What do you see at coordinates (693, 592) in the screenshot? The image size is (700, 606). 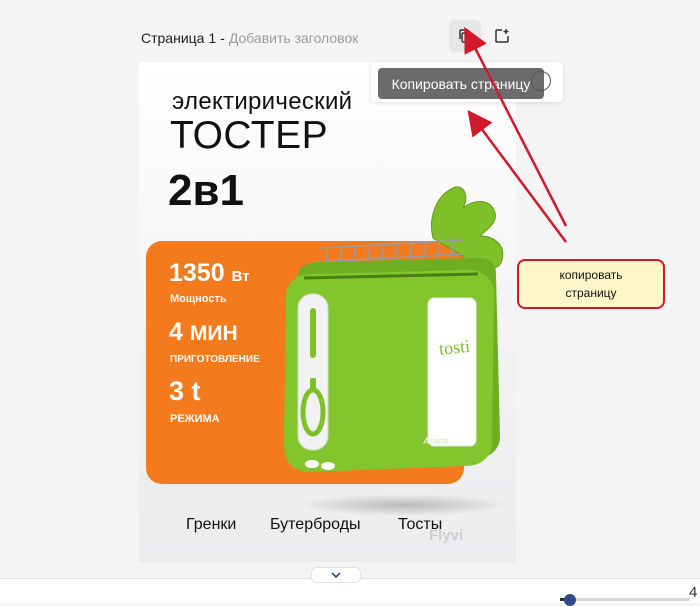 I see `zoom-value: 4` at bounding box center [693, 592].